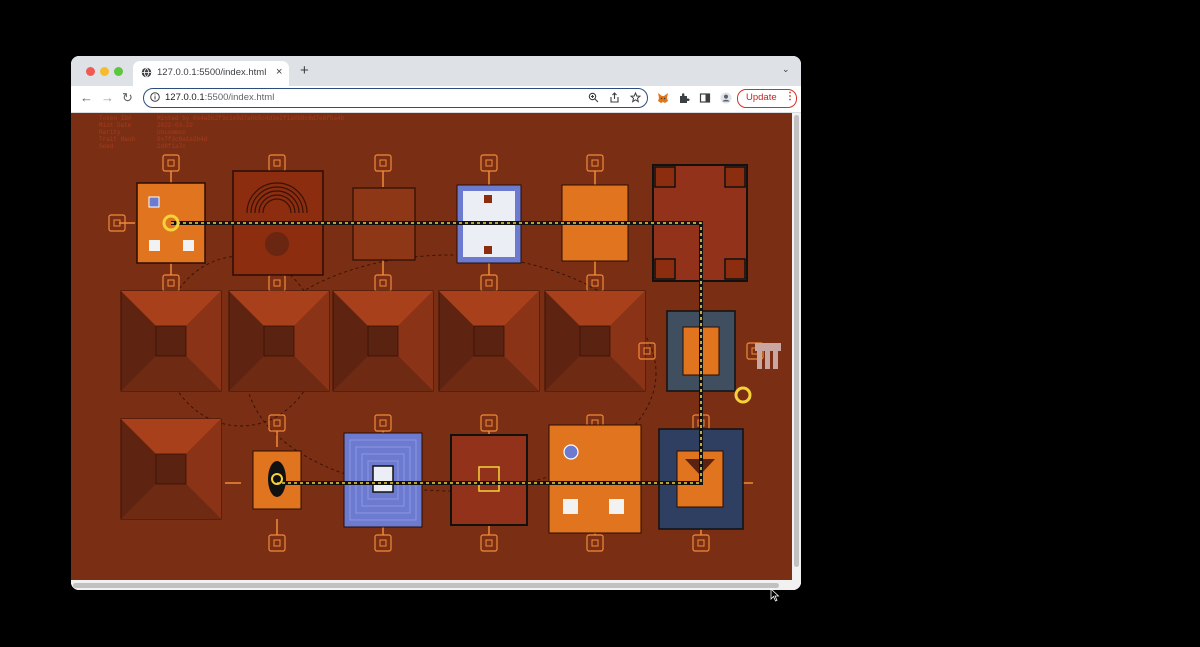 The height and width of the screenshot is (647, 1200). Describe the element at coordinates (185, 97) in the screenshot. I see `url-host: 127.0.0.1` at that location.